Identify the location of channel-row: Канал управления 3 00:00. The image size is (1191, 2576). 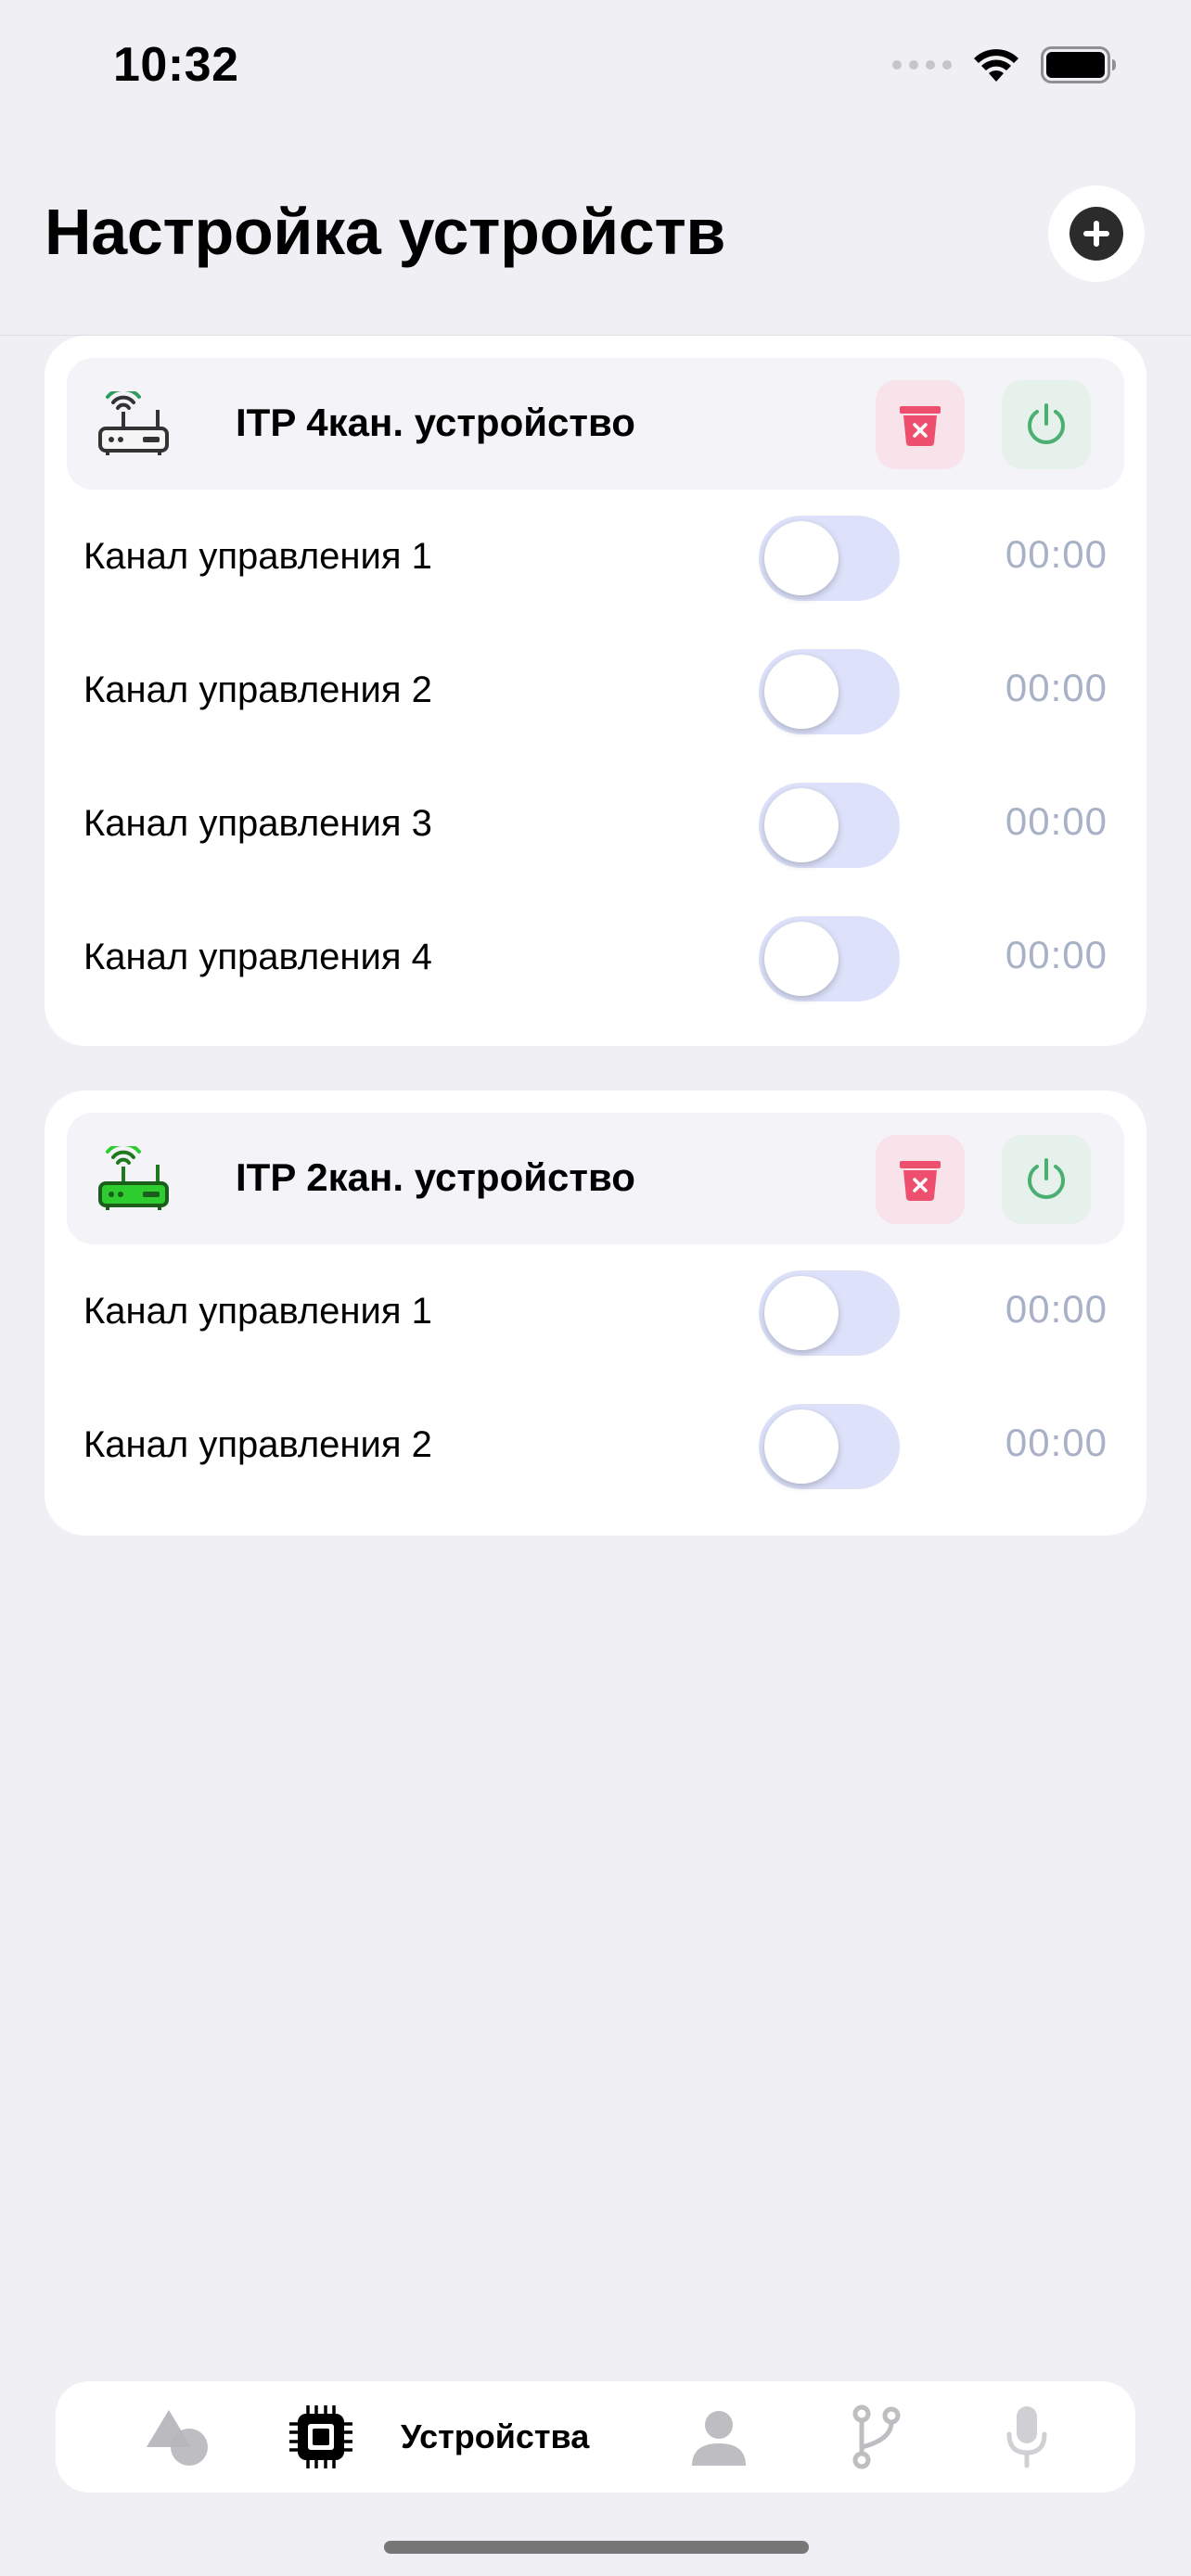
(595, 823).